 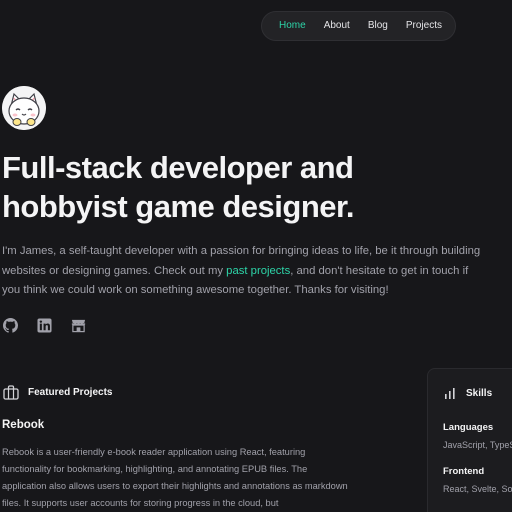 What do you see at coordinates (258, 271) in the screenshot?
I see `past-projects-link: past projects` at bounding box center [258, 271].